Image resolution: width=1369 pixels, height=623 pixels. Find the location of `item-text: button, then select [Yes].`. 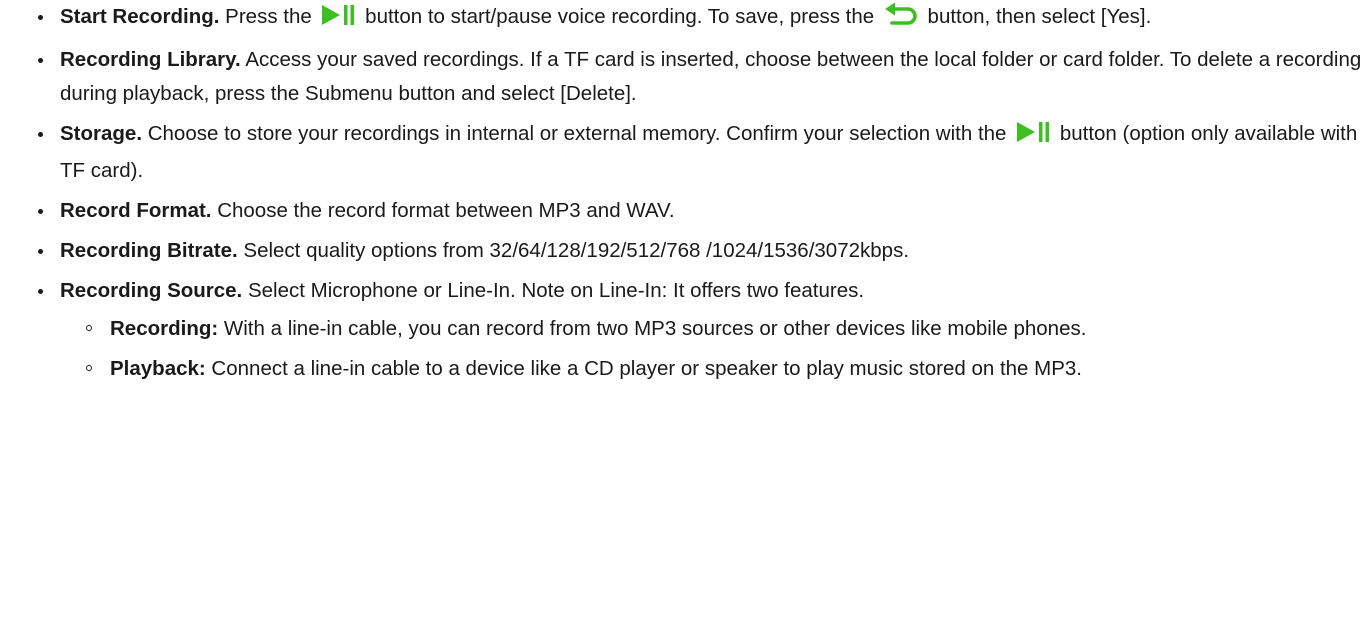

item-text: button, then select [Yes]. is located at coordinates (1036, 16).